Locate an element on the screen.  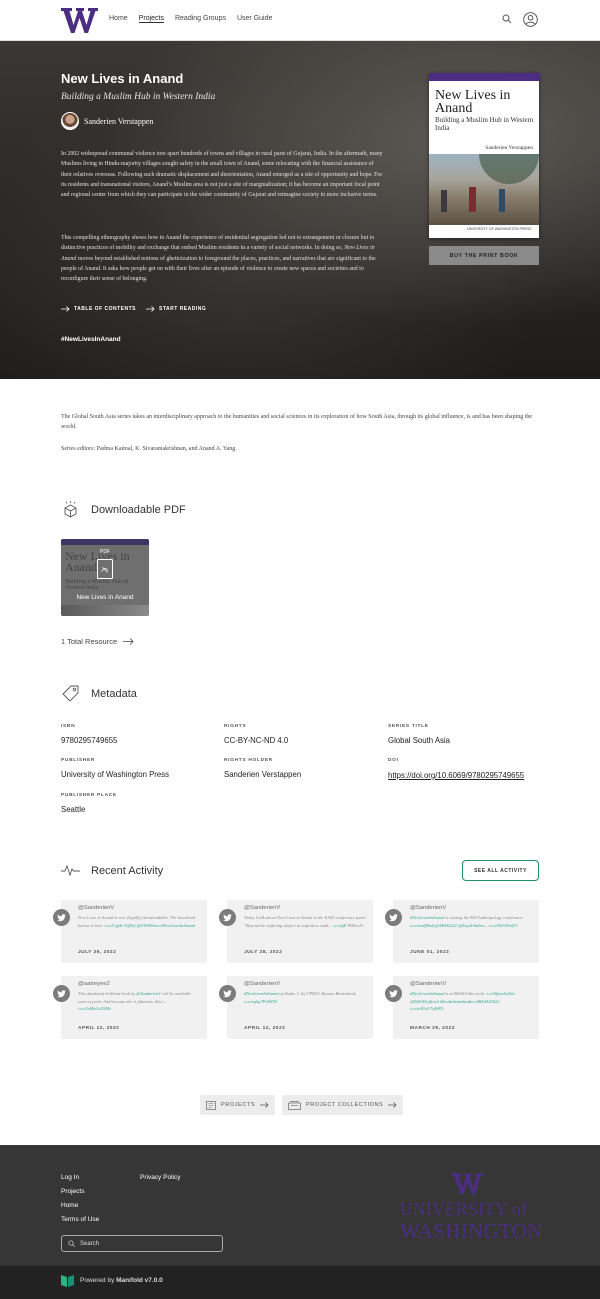
powered-prefix: Powered by is located at coordinates (98, 1280).